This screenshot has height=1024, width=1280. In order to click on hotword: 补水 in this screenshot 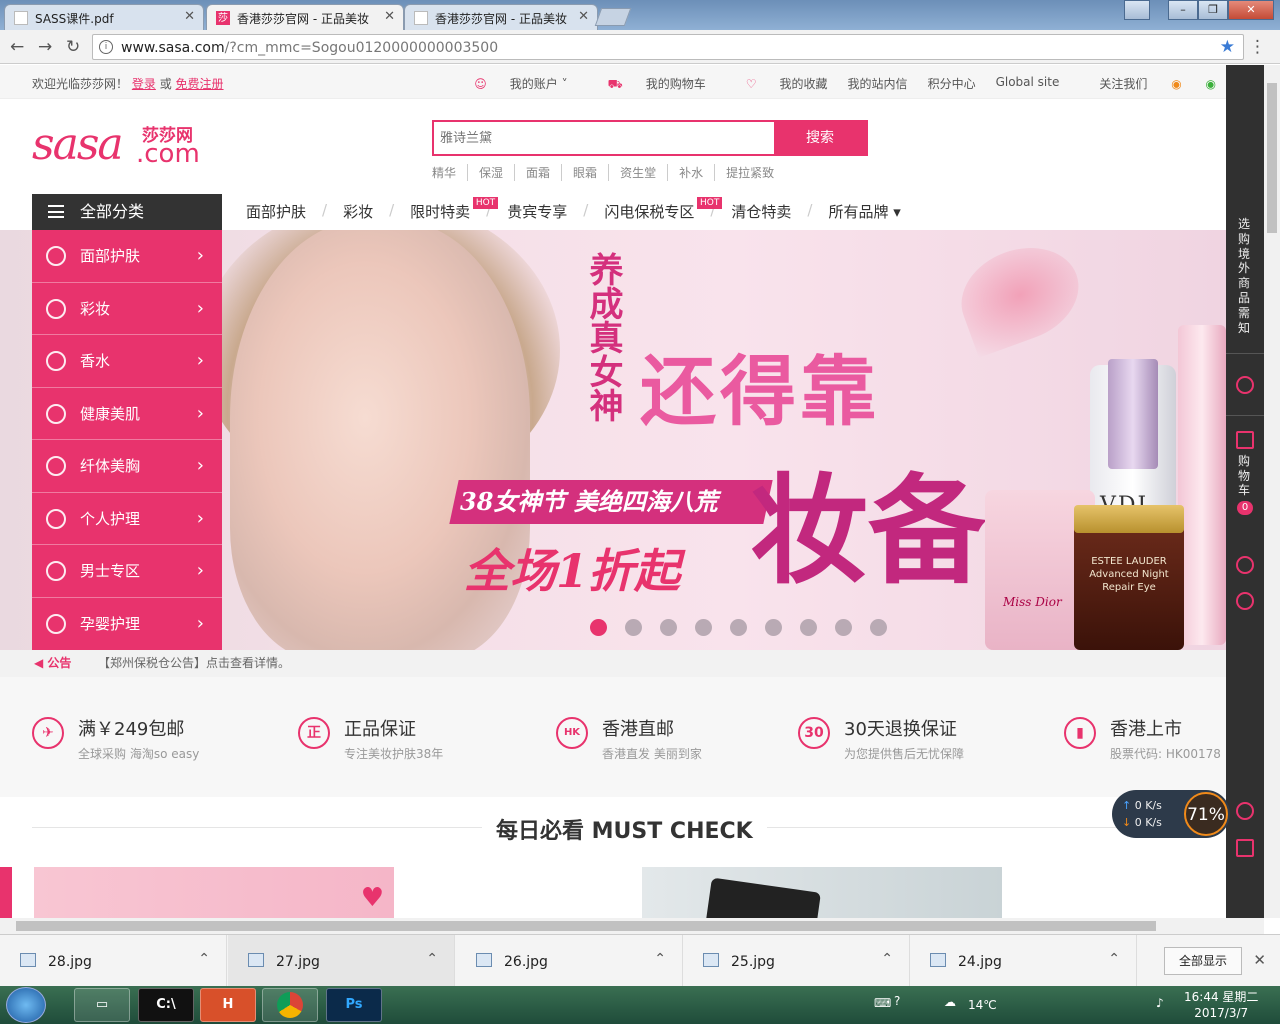, I will do `click(690, 172)`.